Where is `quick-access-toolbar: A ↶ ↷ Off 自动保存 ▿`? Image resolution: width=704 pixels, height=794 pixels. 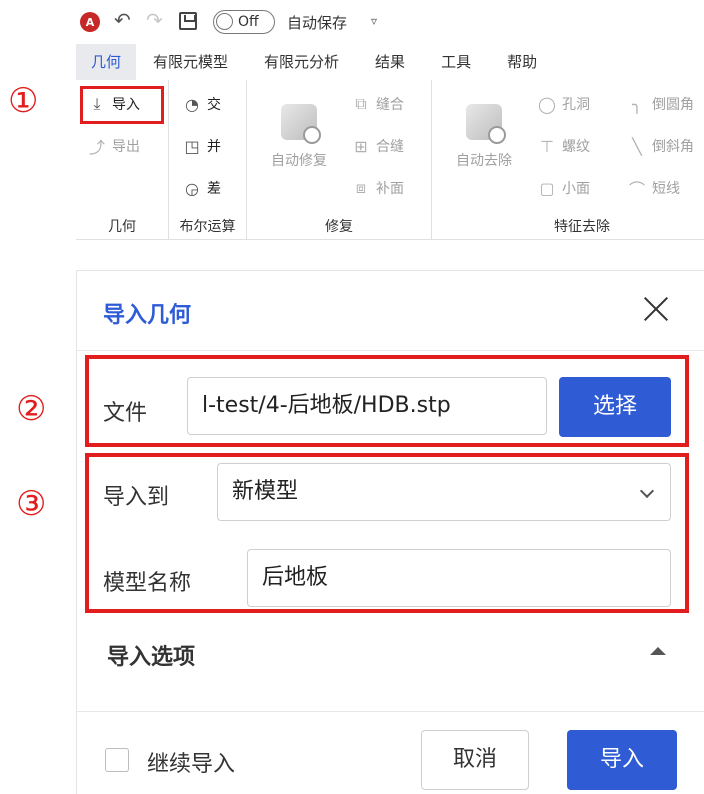 quick-access-toolbar: A ↶ ↷ Off 自动保存 ▿ is located at coordinates (390, 22).